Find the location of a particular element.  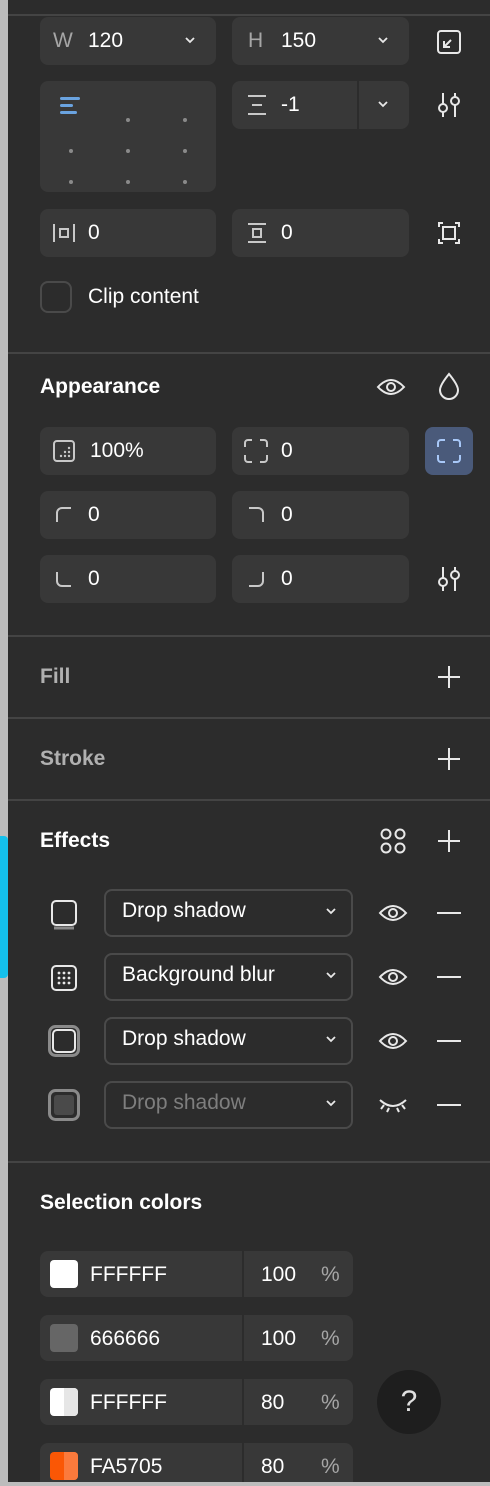

inner-shadow-effect-icon is located at coordinates (64, 1041).